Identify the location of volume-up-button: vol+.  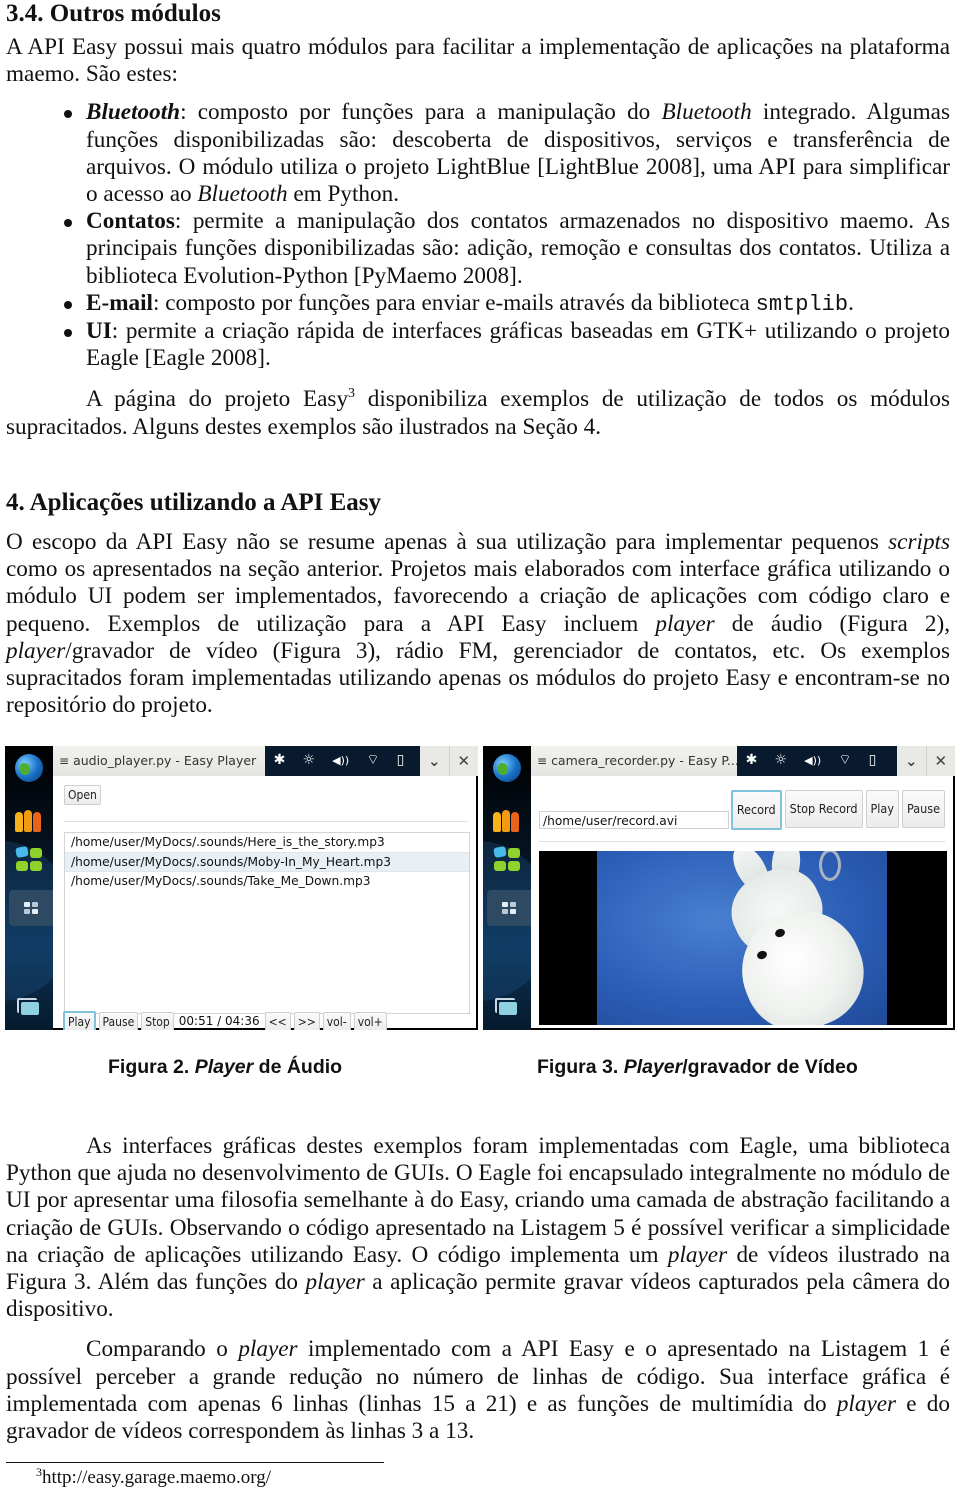
(370, 1020).